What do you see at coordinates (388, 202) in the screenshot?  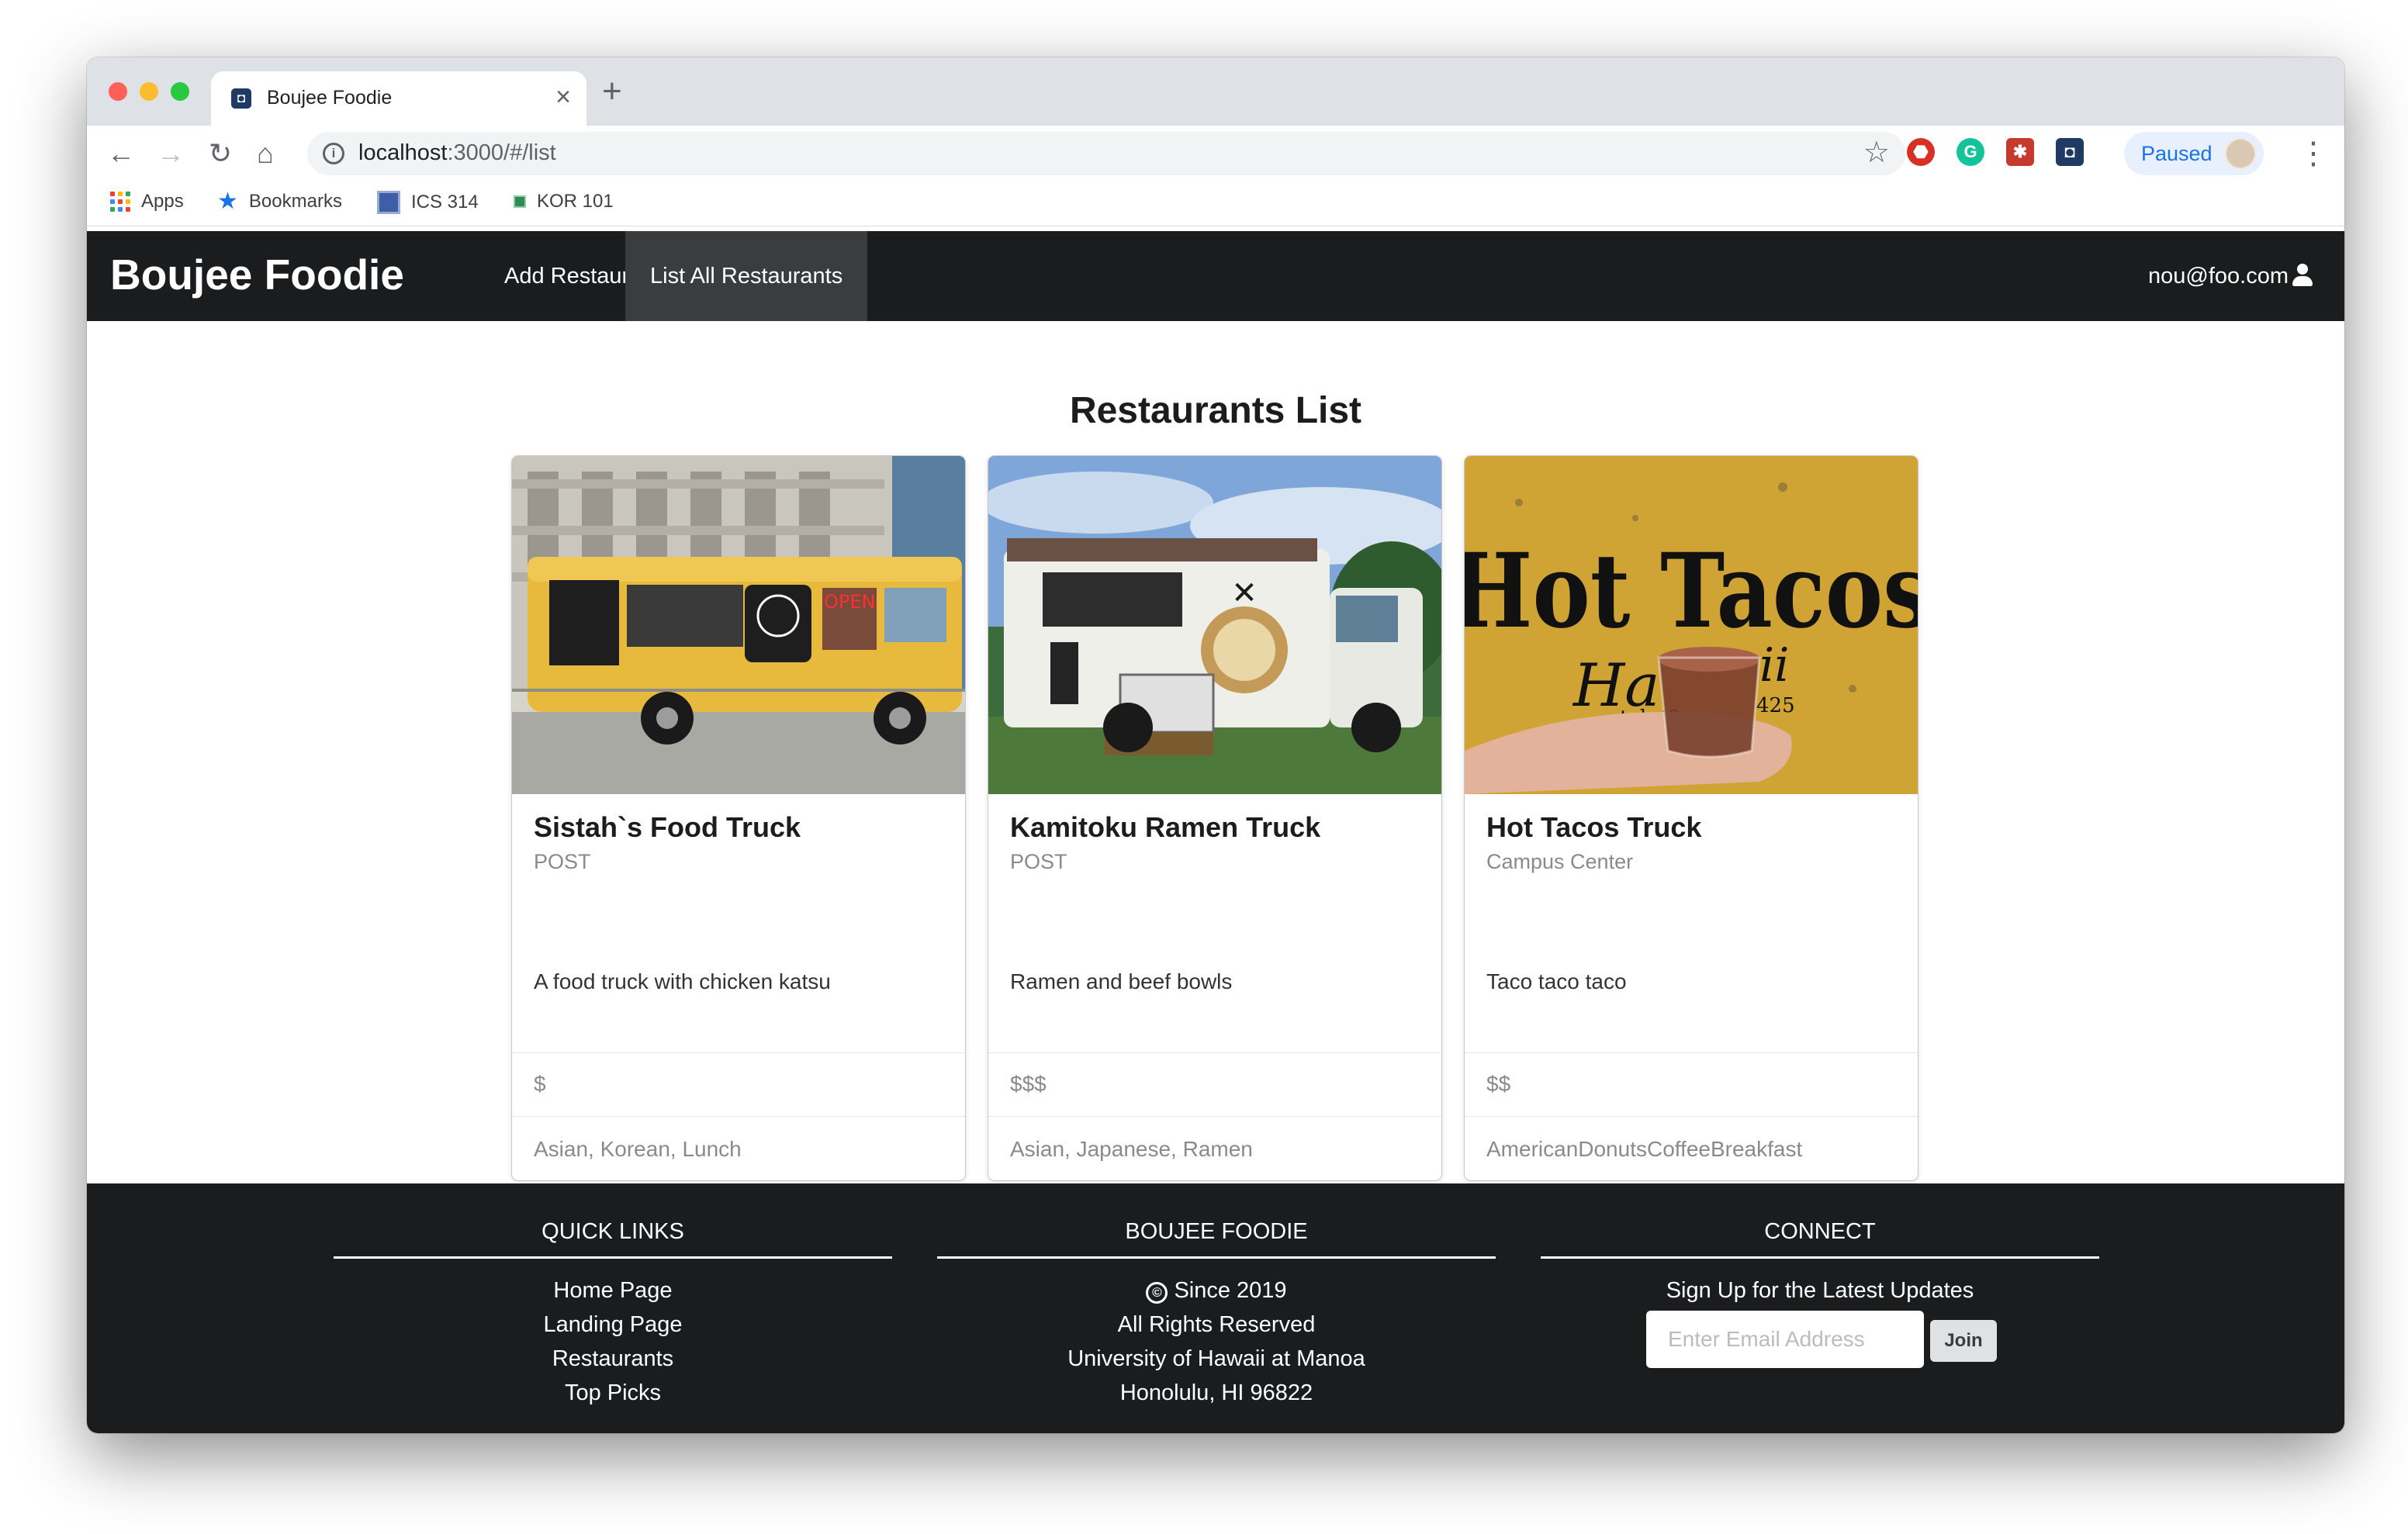 I see `ics-favicon-icon` at bounding box center [388, 202].